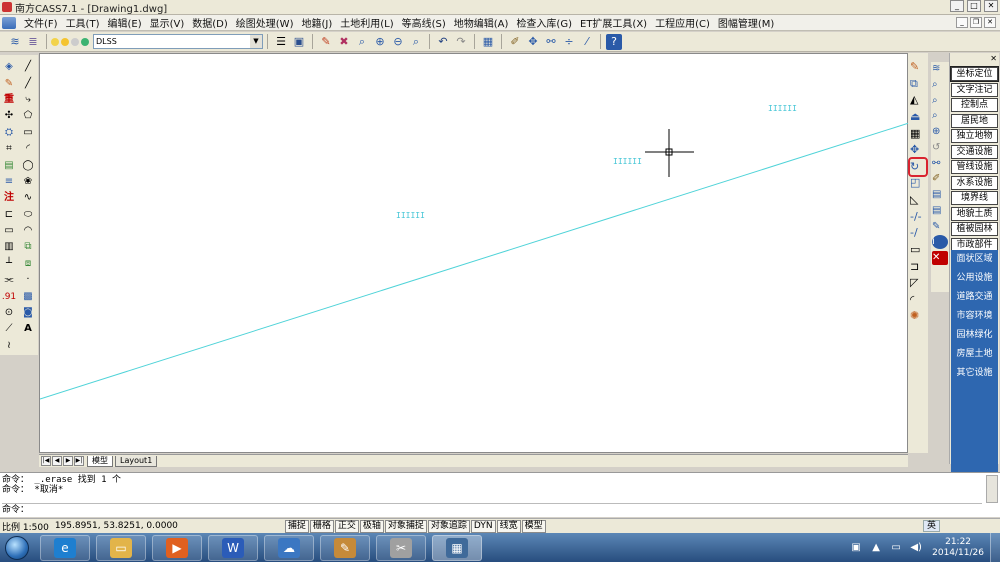  Describe the element at coordinates (9, 22) in the screenshot. I see `document-icon` at that location.